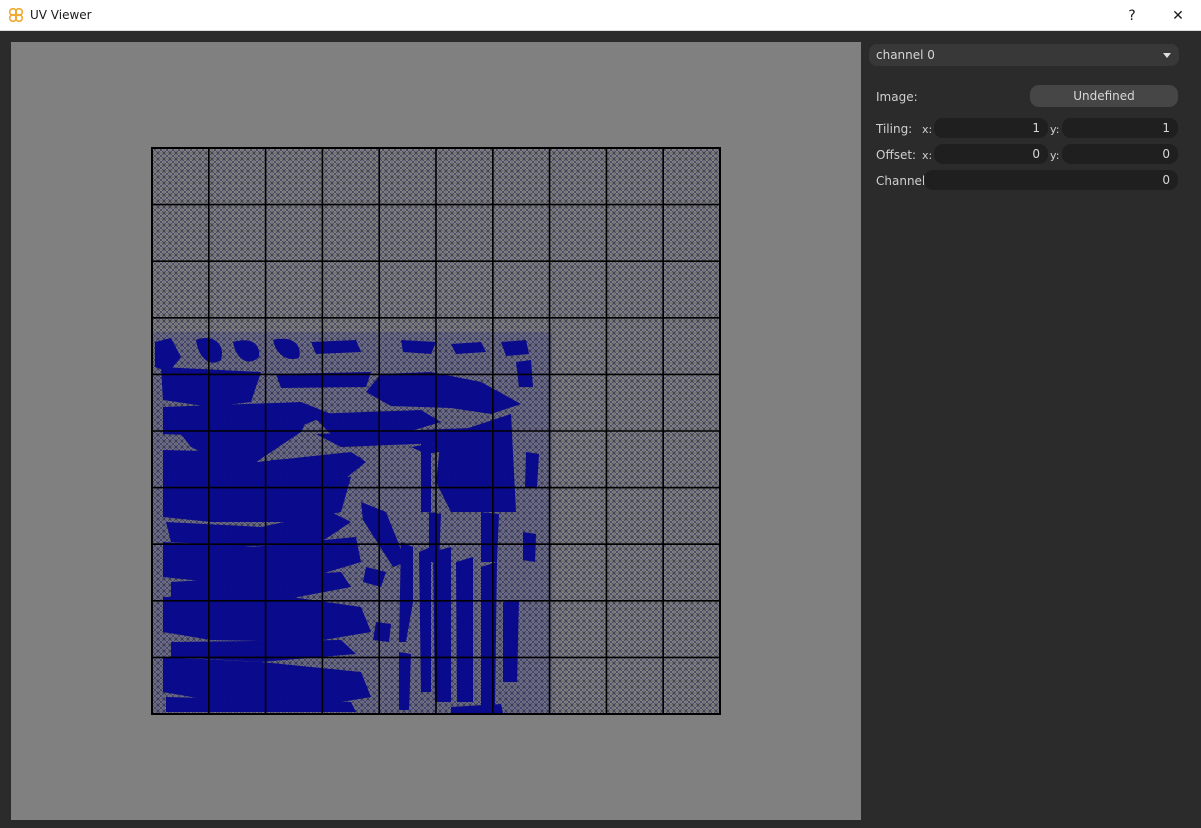 This screenshot has width=1201, height=828. I want to click on image-label: Image:, so click(897, 97).